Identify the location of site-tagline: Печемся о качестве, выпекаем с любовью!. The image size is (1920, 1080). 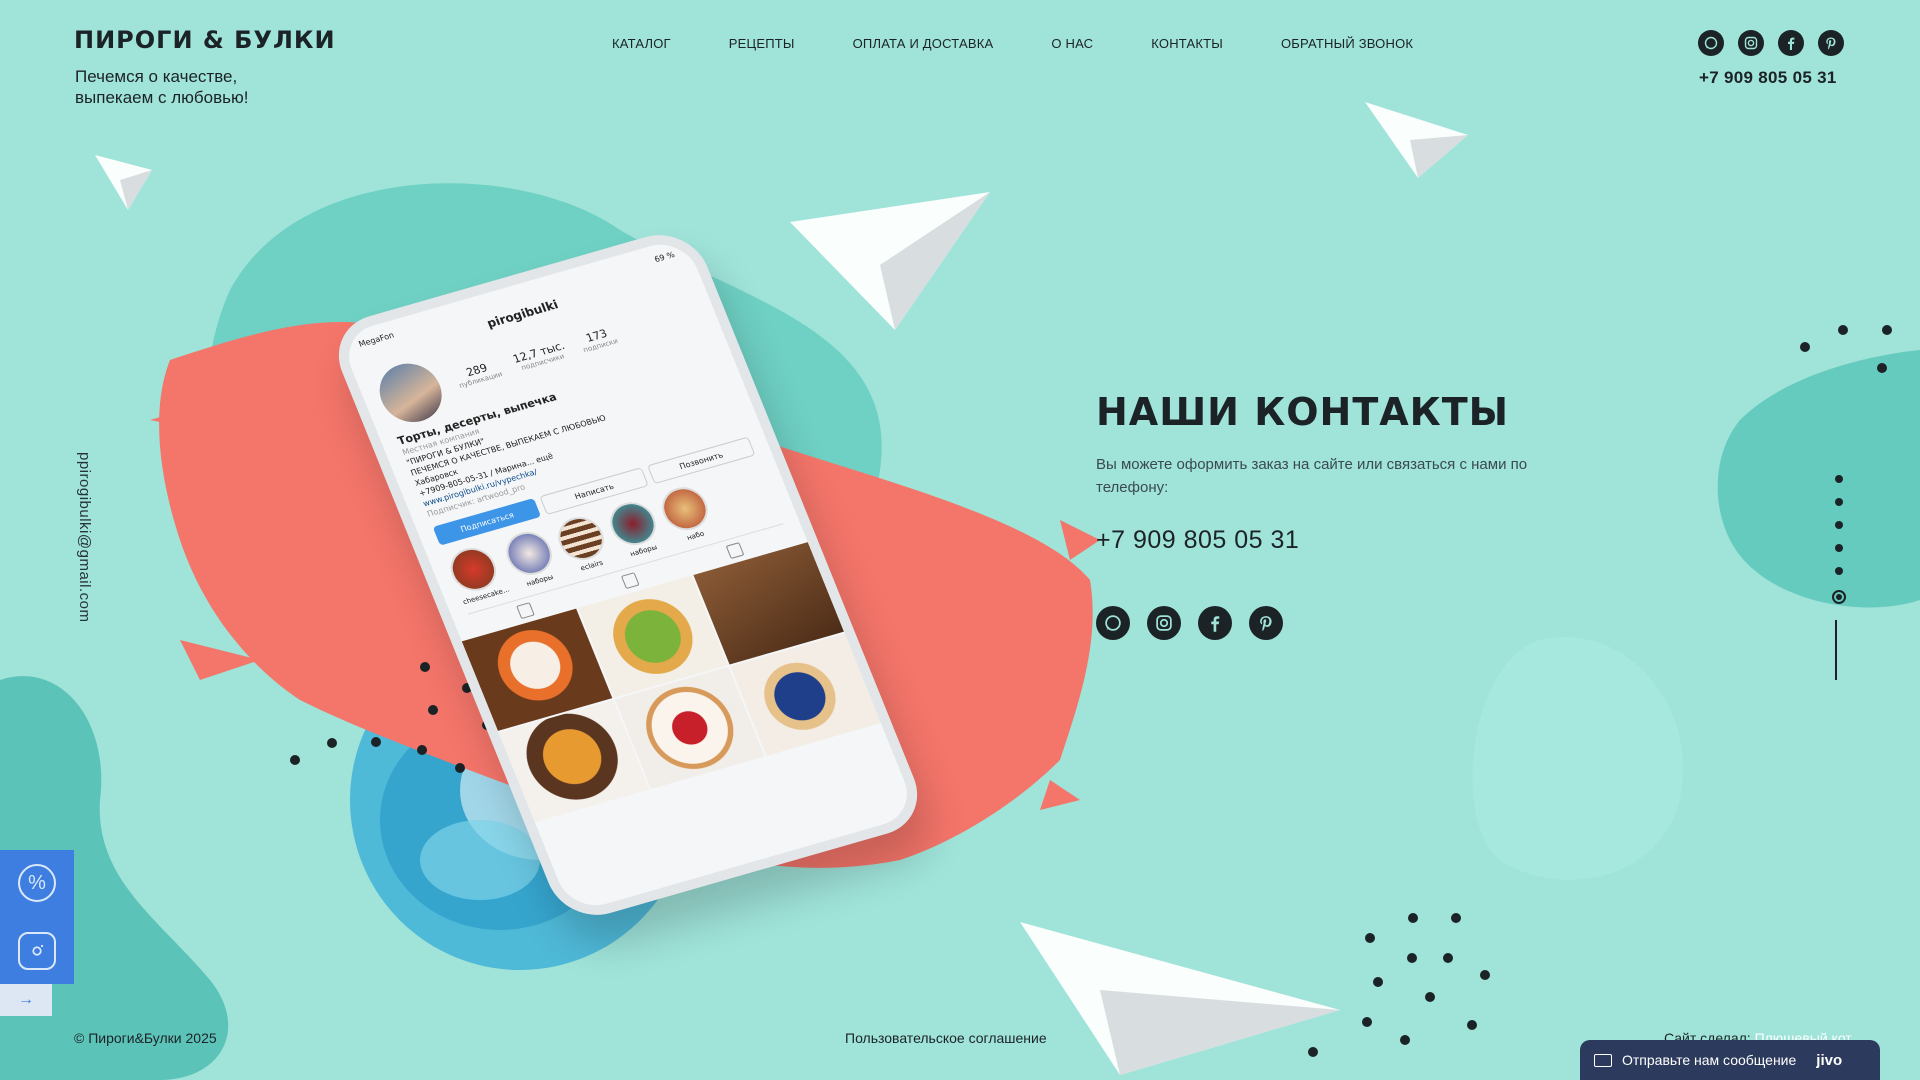
(162, 87).